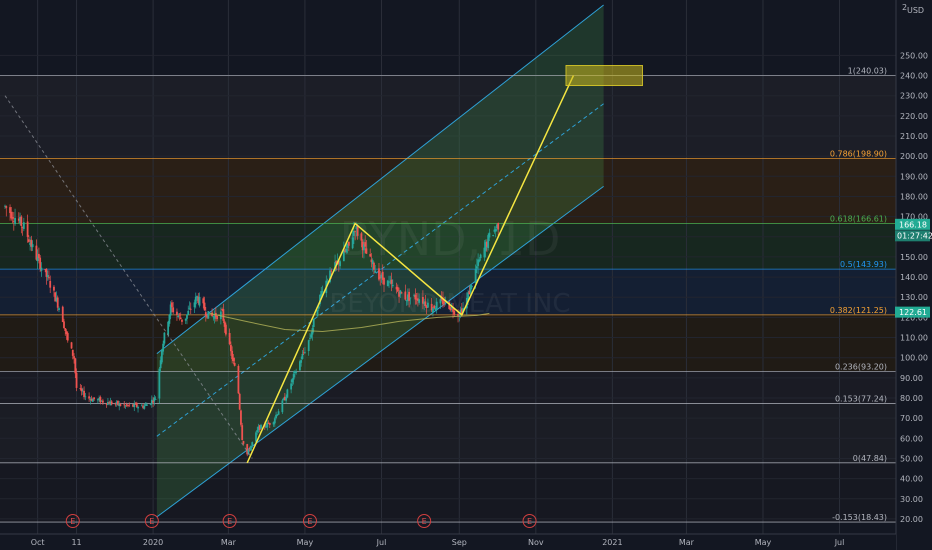 This screenshot has width=932, height=550. What do you see at coordinates (153, 542) in the screenshot?
I see `time-tick-label: 2020` at bounding box center [153, 542].